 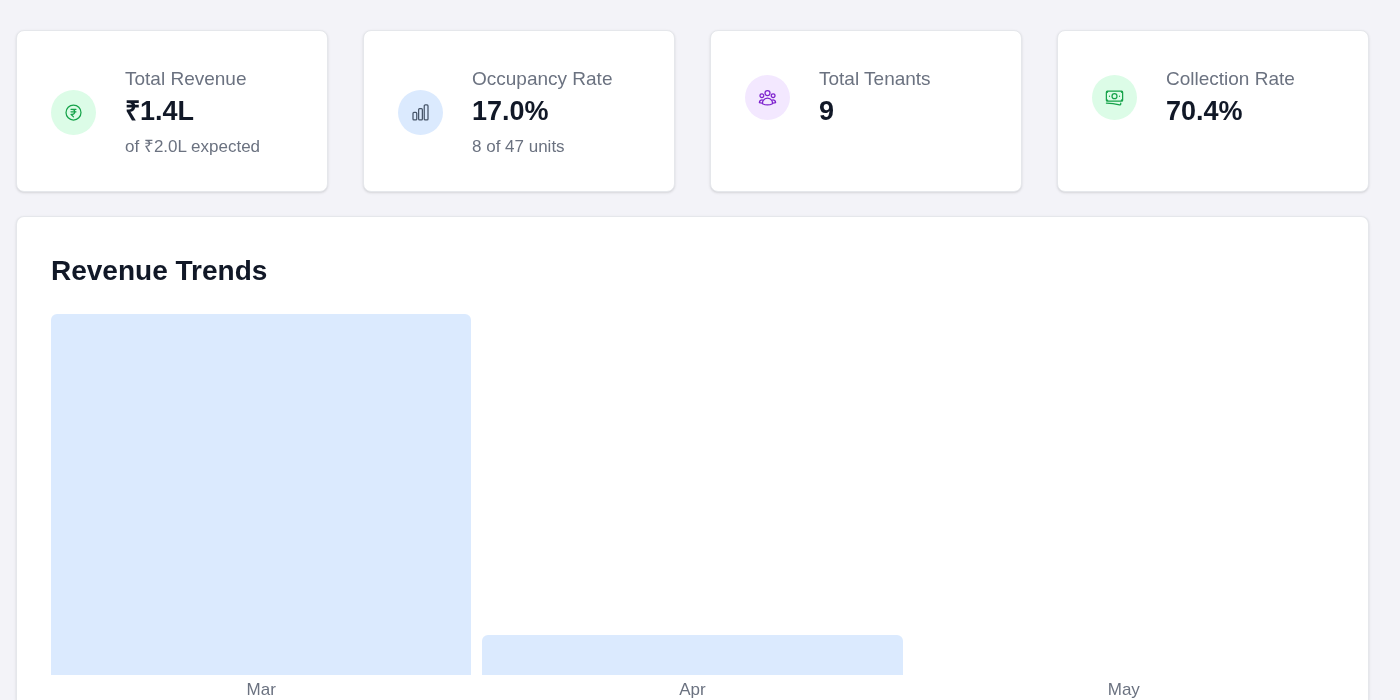 What do you see at coordinates (767, 97) in the screenshot?
I see `people-icon` at bounding box center [767, 97].